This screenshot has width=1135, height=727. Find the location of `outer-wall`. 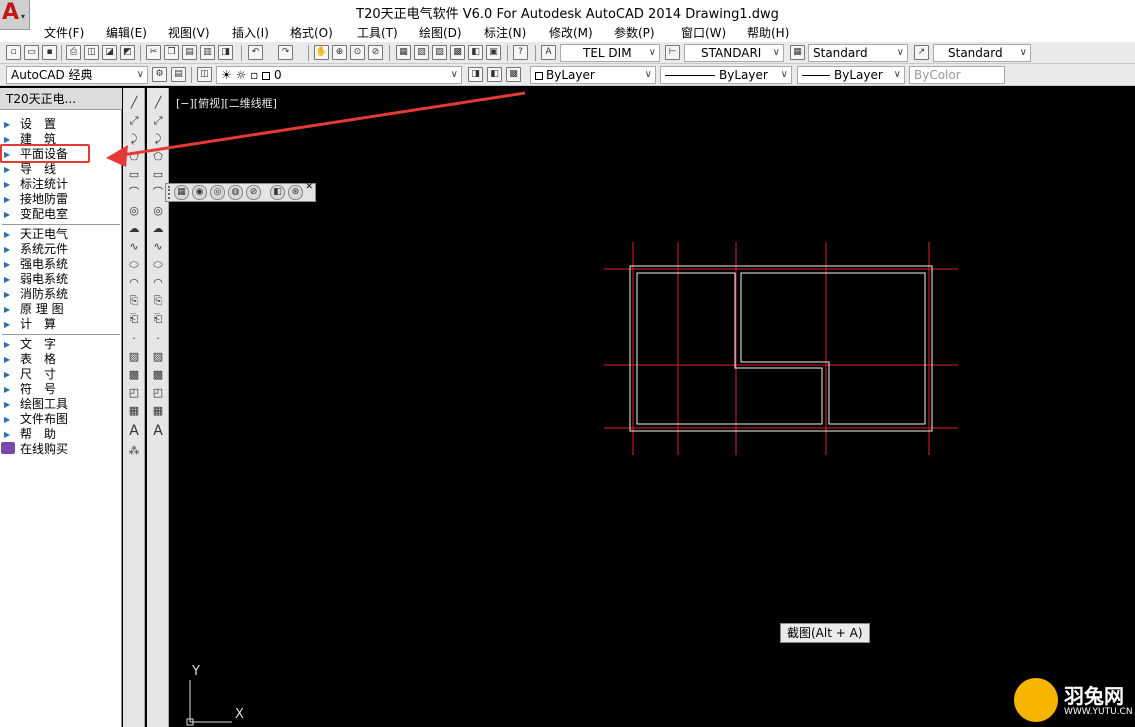

outer-wall is located at coordinates (781, 348).